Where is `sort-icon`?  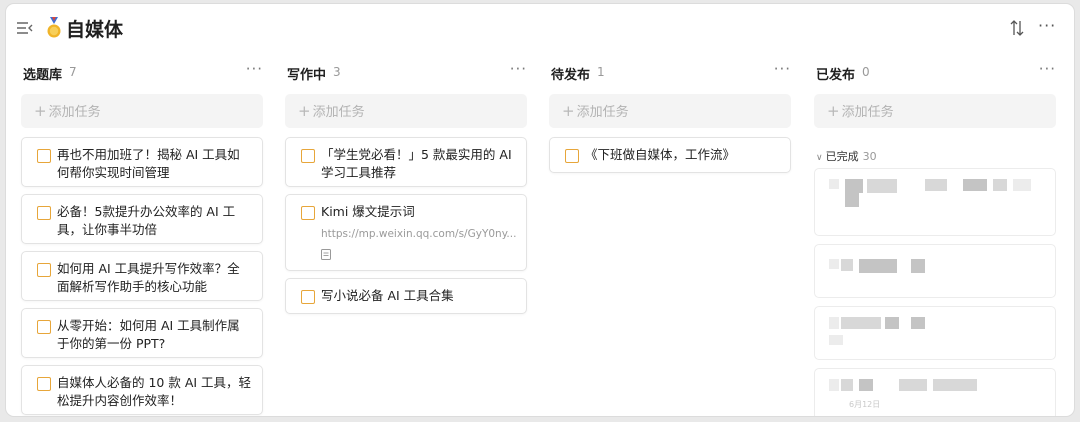
sort-icon is located at coordinates (1017, 28).